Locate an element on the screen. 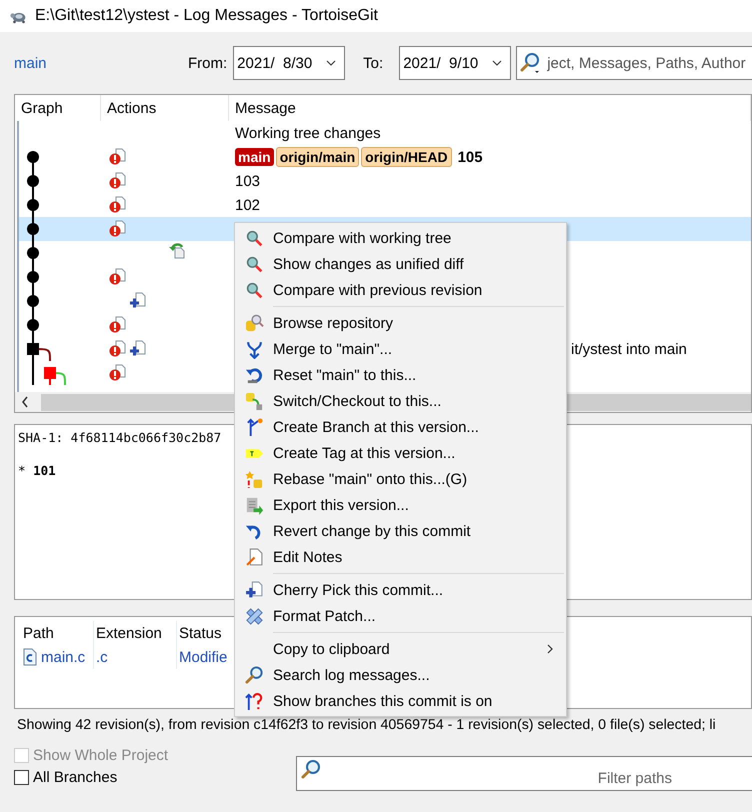 This screenshot has width=752, height=812. commit-message: 102 is located at coordinates (247, 205).